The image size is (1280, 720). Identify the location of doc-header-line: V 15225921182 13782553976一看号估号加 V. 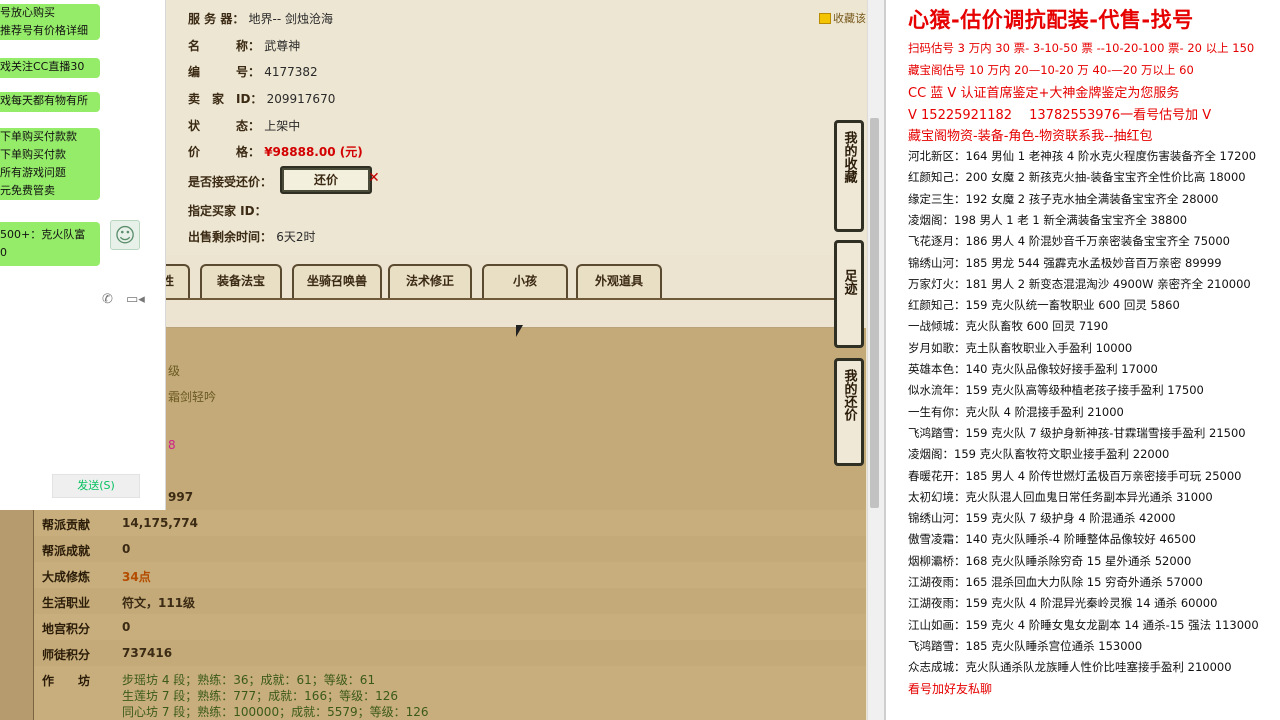
(1060, 115).